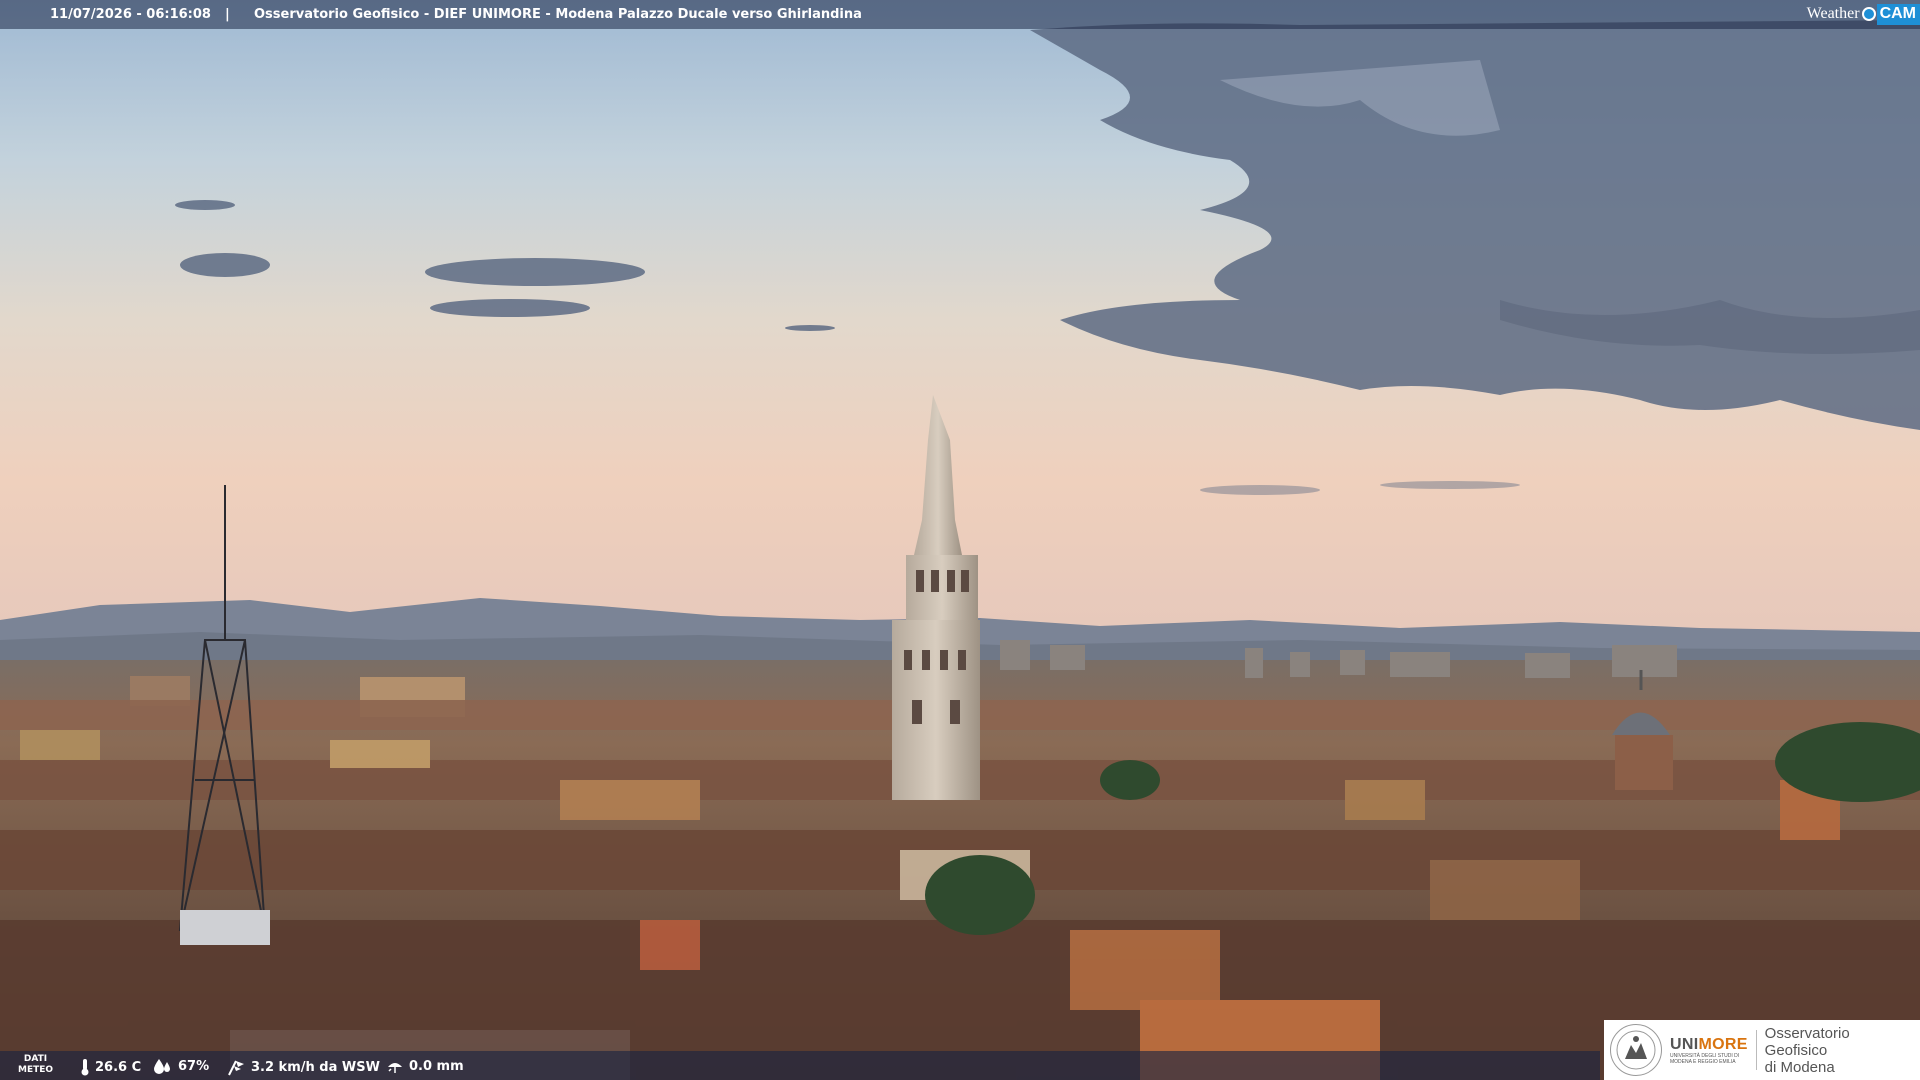 The height and width of the screenshot is (1080, 1920). What do you see at coordinates (436, 1066) in the screenshot?
I see `rain-value: 0.0 mm` at bounding box center [436, 1066].